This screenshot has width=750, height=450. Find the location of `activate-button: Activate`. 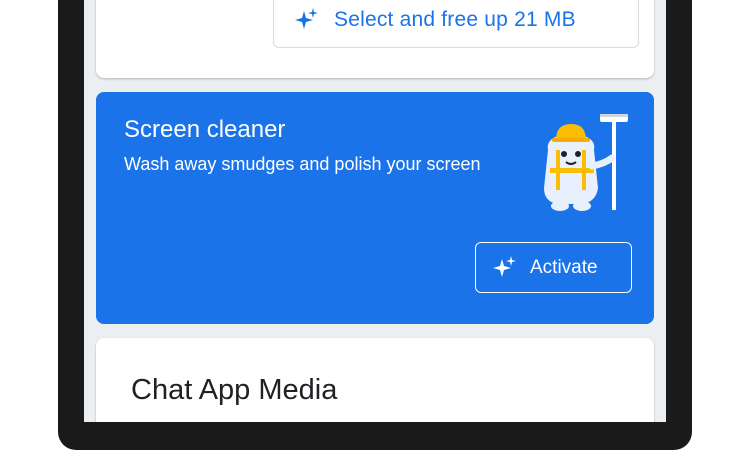

activate-button: Activate is located at coordinates (553, 267).